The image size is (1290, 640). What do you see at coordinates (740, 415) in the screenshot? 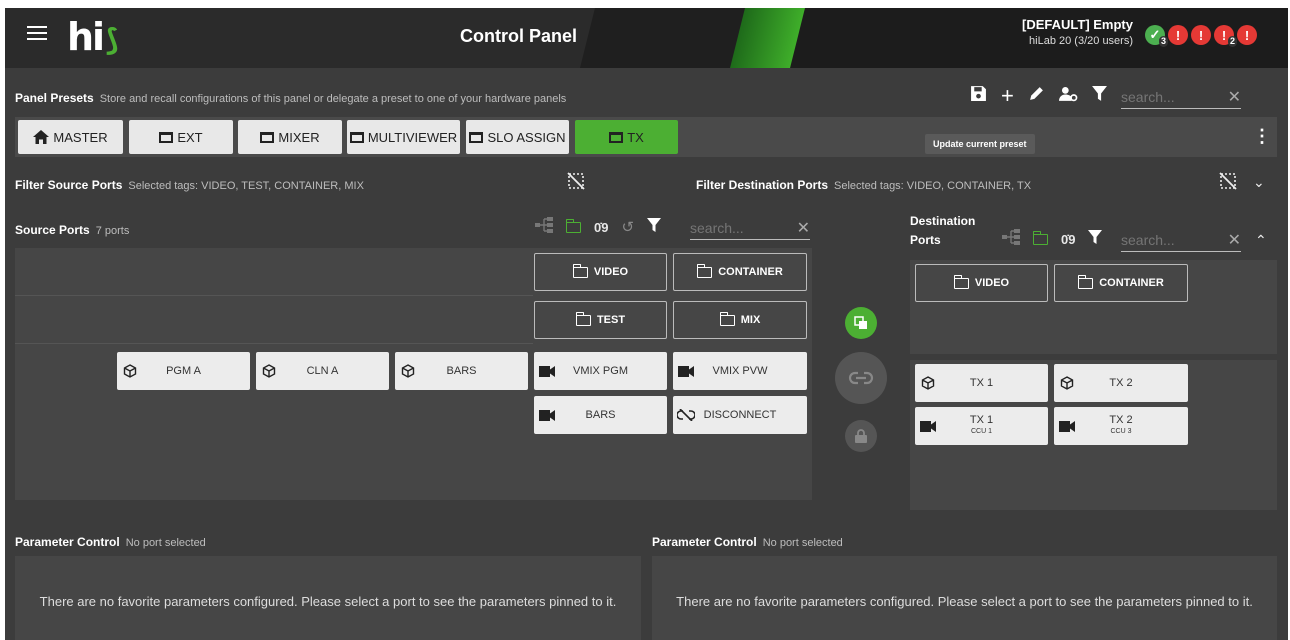
I see `disconnect-button: DISCONNECT` at bounding box center [740, 415].